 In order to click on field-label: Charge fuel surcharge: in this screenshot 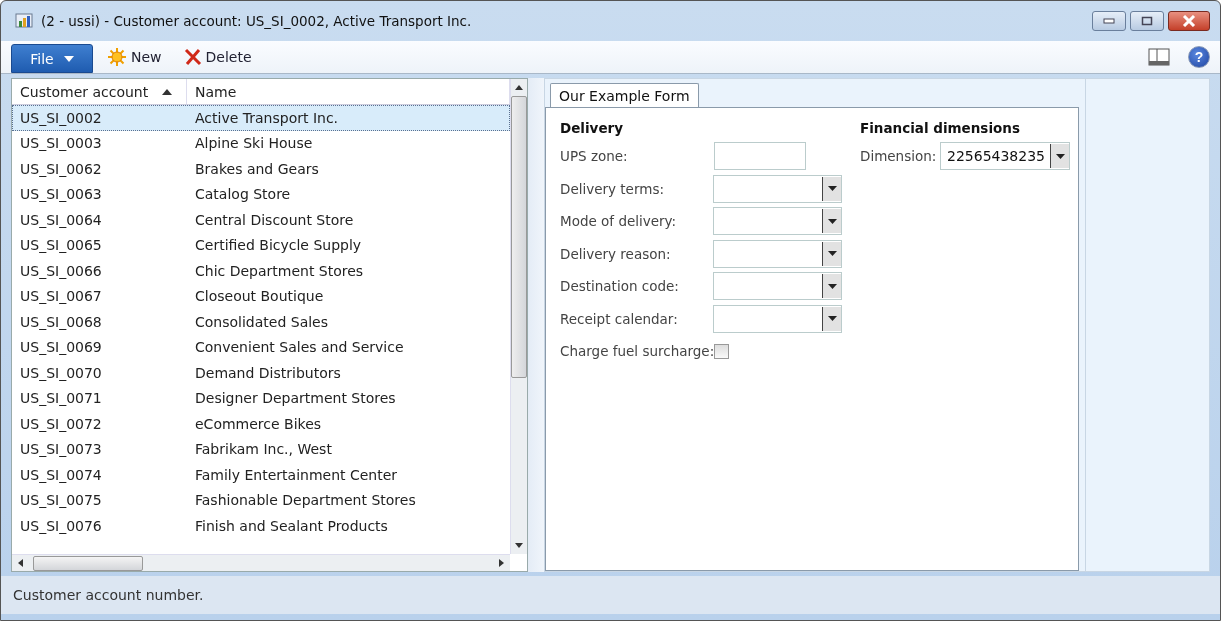, I will do `click(637, 351)`.